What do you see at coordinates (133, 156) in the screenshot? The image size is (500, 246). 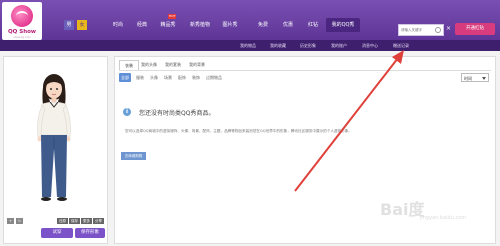 I see `go-shopping-button: 去商城购物` at bounding box center [133, 156].